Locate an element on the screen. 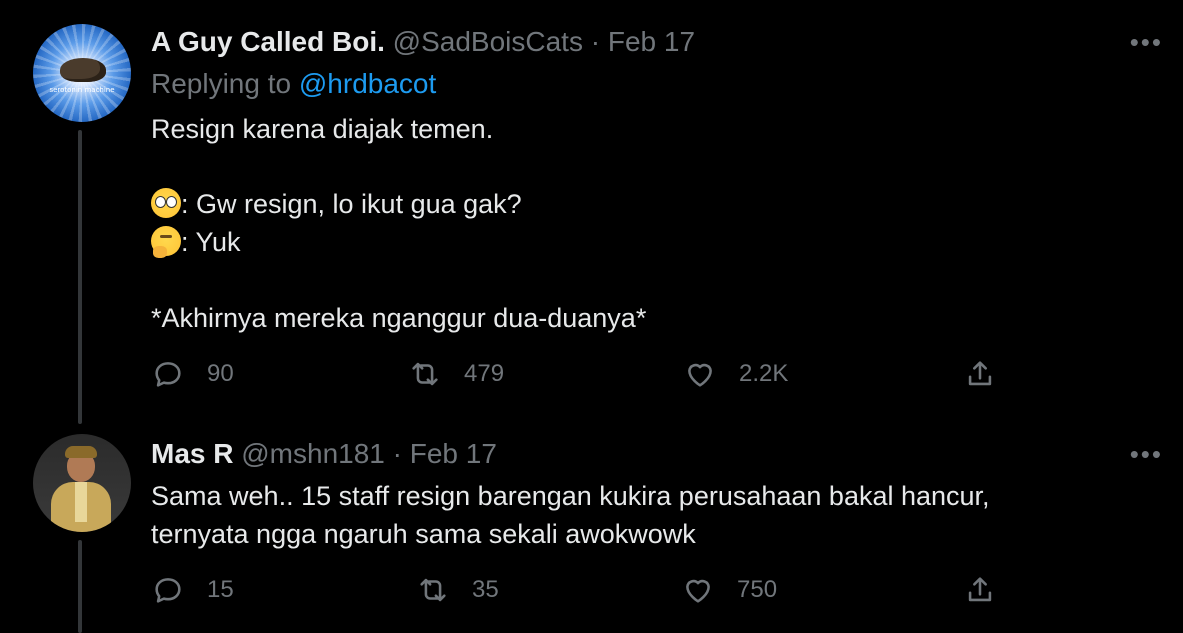 Image resolution: width=1183 pixels, height=633 pixels. thinking-face-icon is located at coordinates (166, 242).